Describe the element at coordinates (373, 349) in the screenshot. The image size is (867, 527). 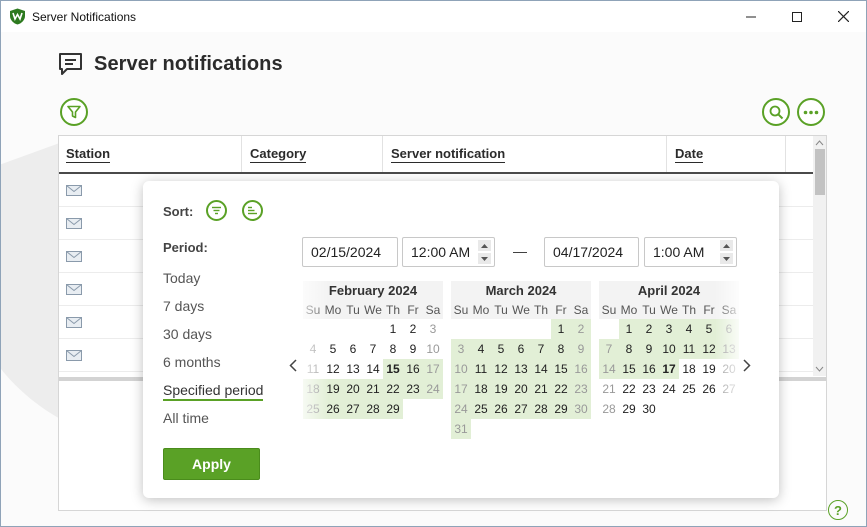
I see `calendar-day: 7` at that location.